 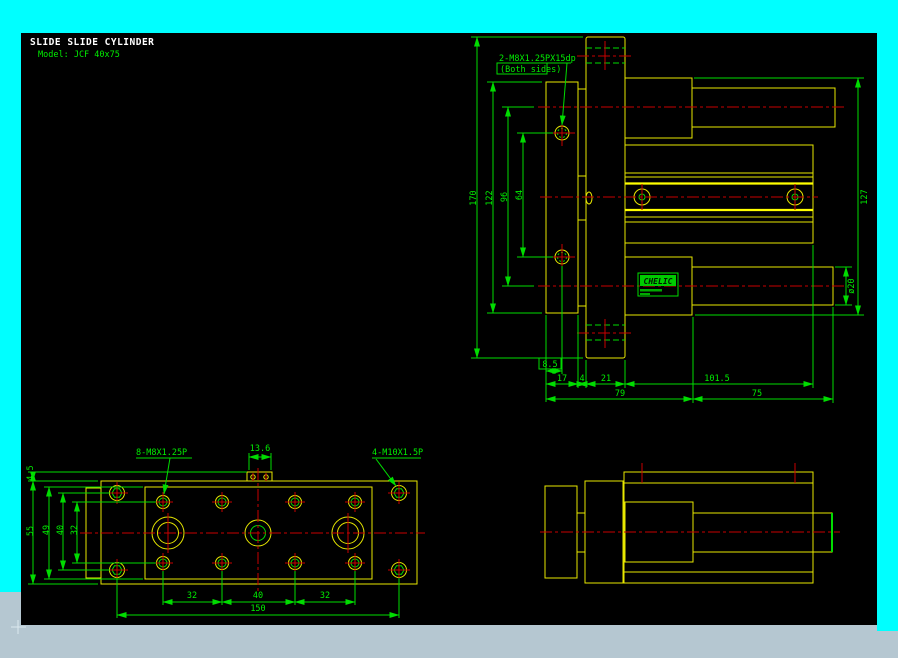 What do you see at coordinates (161, 453) in the screenshot?
I see `m8-callout-label: 8-M8X1.25P` at bounding box center [161, 453].